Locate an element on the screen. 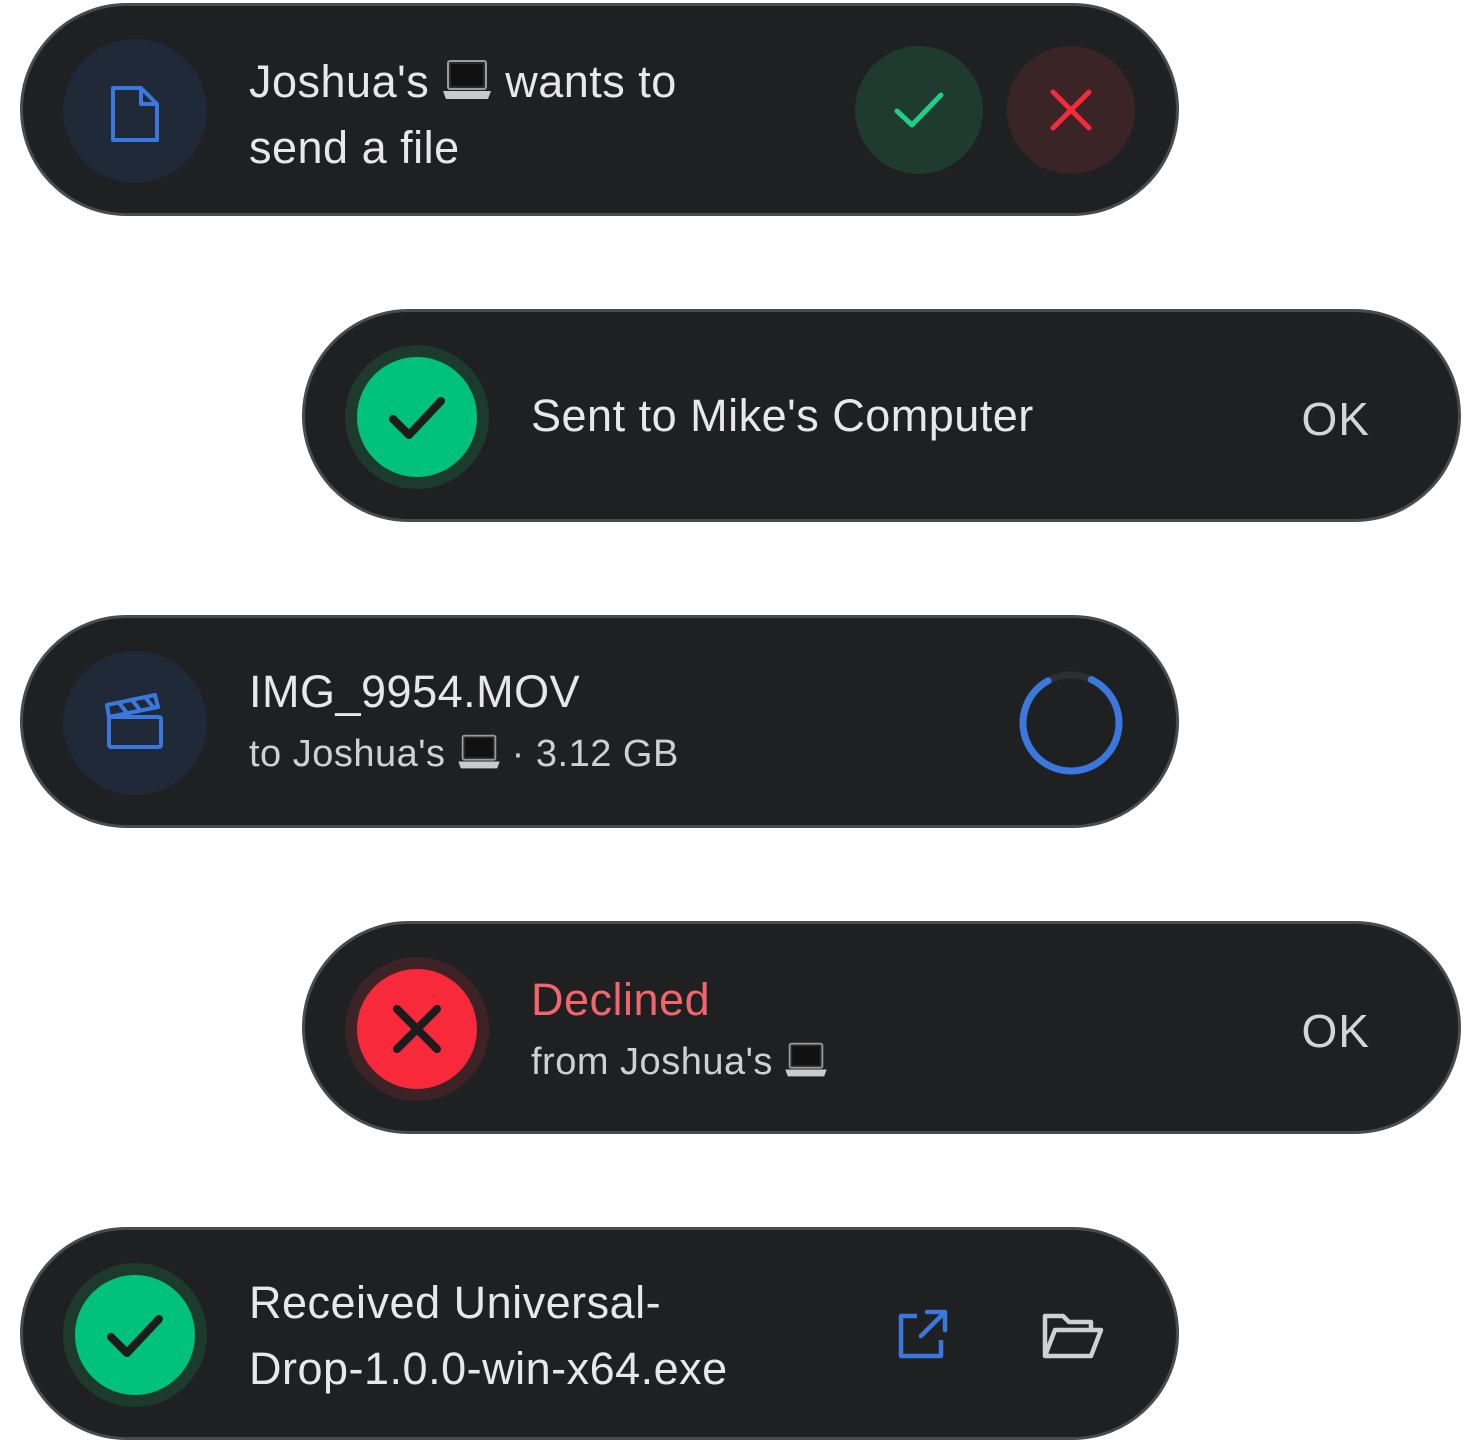  declined-info: Declined from Joshua's is located at coordinates (679, 1028).